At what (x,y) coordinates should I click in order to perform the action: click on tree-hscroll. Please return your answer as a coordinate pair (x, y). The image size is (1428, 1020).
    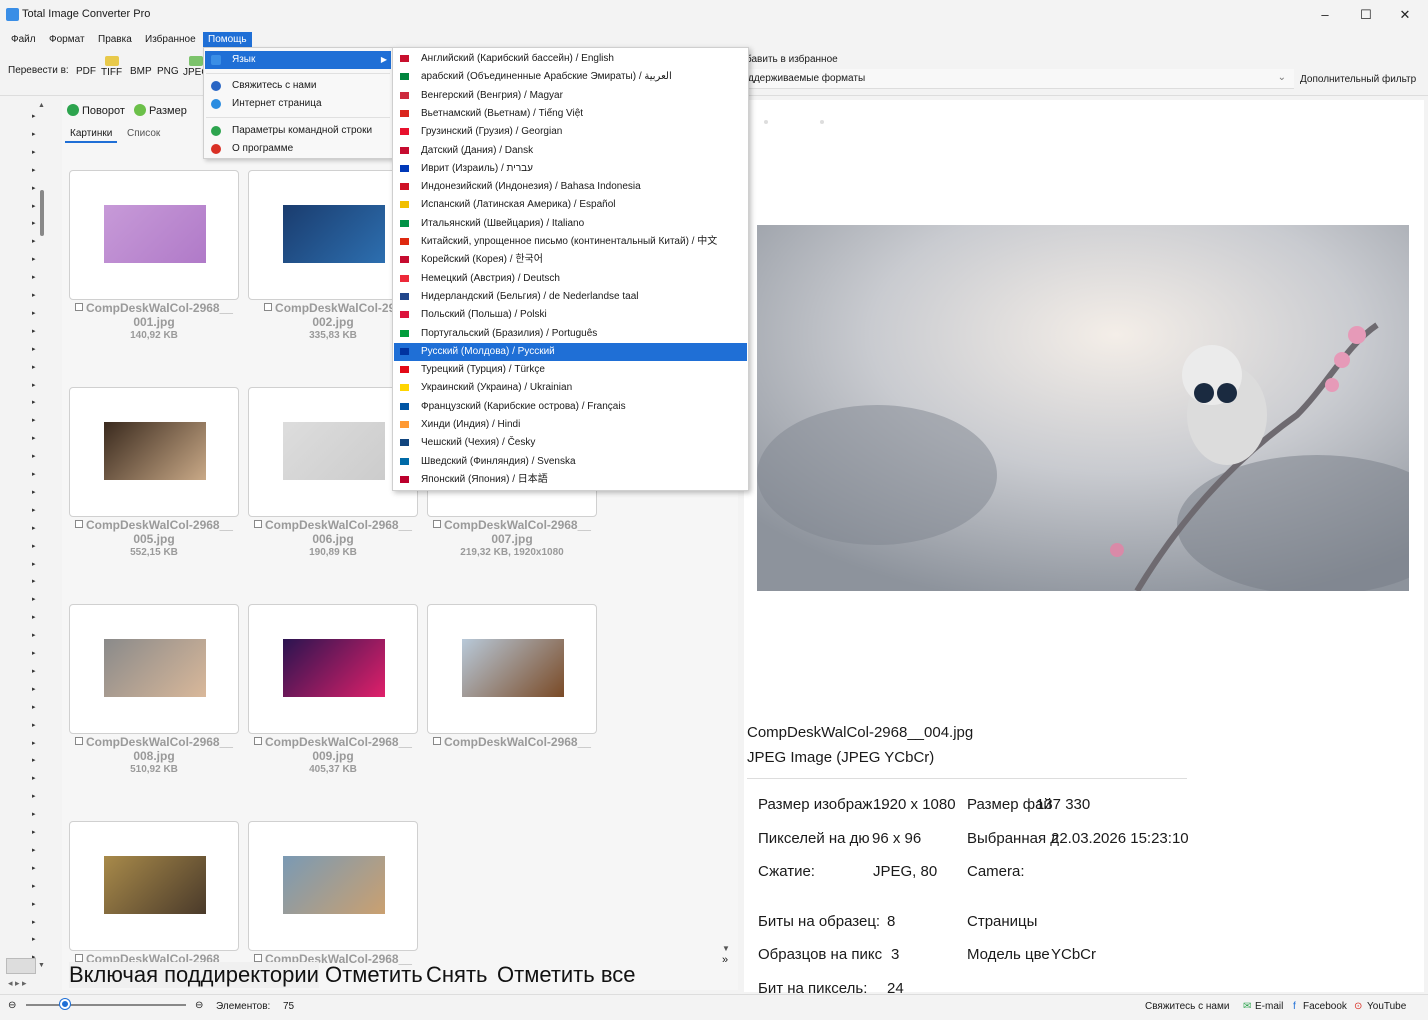
    Looking at the image, I should click on (21, 966).